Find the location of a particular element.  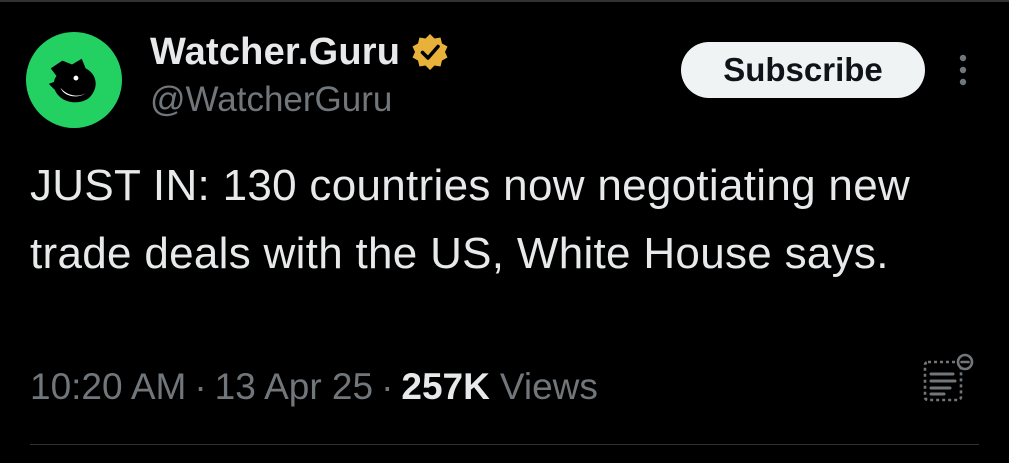

avatar is located at coordinates (74, 80).